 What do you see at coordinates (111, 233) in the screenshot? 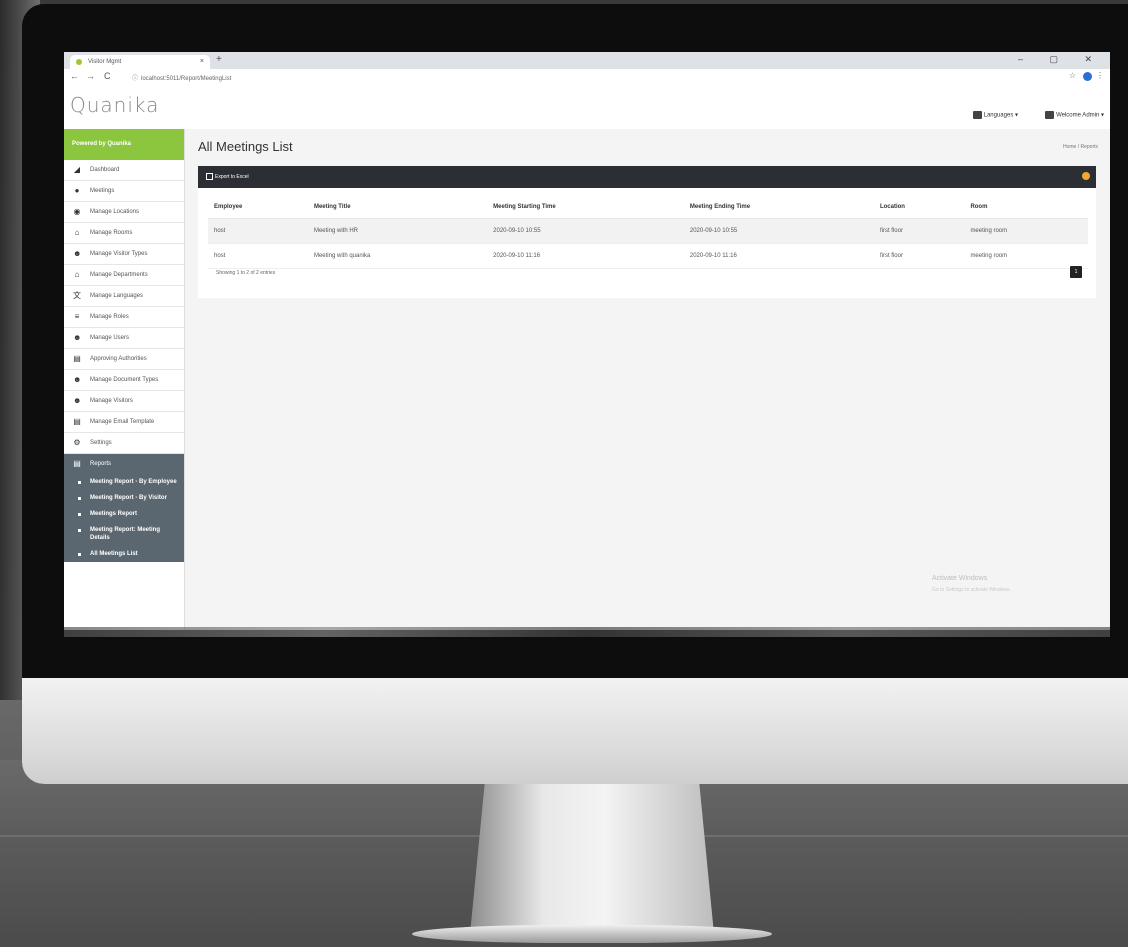
I see `sidebar-item-label: Manage Rooms` at bounding box center [111, 233].